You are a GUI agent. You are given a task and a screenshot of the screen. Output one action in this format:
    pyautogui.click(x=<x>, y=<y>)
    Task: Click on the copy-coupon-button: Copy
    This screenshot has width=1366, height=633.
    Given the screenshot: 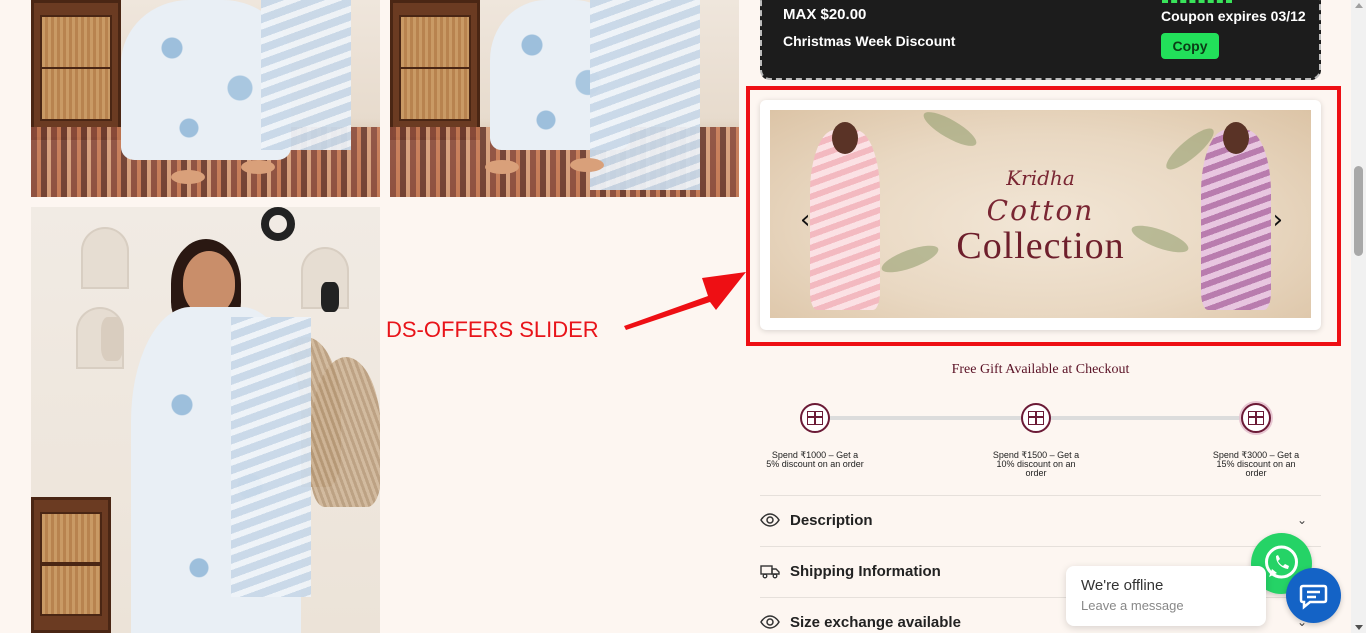 What is the action you would take?
    pyautogui.click(x=1190, y=46)
    